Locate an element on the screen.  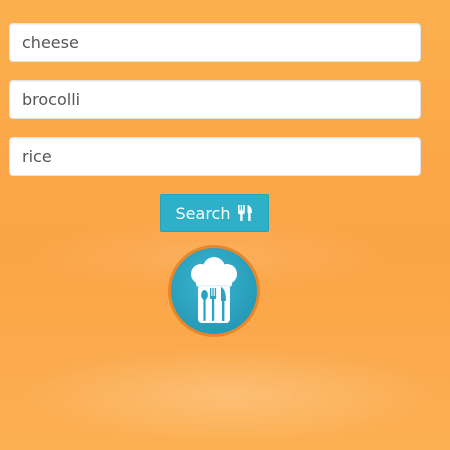
cutlery-icon is located at coordinates (245, 213).